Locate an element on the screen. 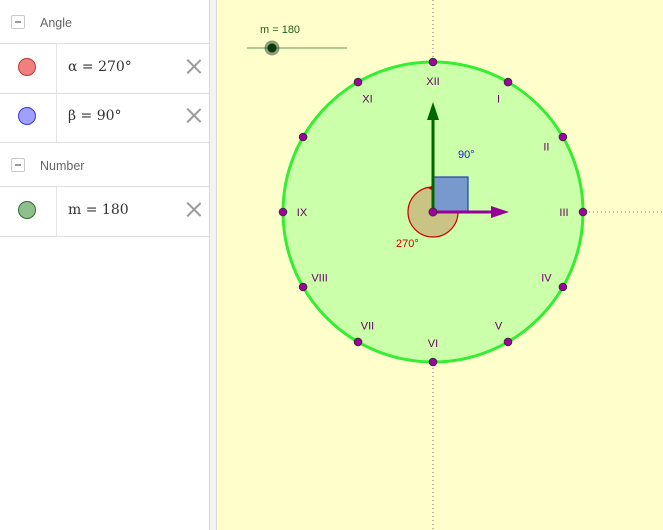 The image size is (663, 530). category-angle: Angle is located at coordinates (104, 22).